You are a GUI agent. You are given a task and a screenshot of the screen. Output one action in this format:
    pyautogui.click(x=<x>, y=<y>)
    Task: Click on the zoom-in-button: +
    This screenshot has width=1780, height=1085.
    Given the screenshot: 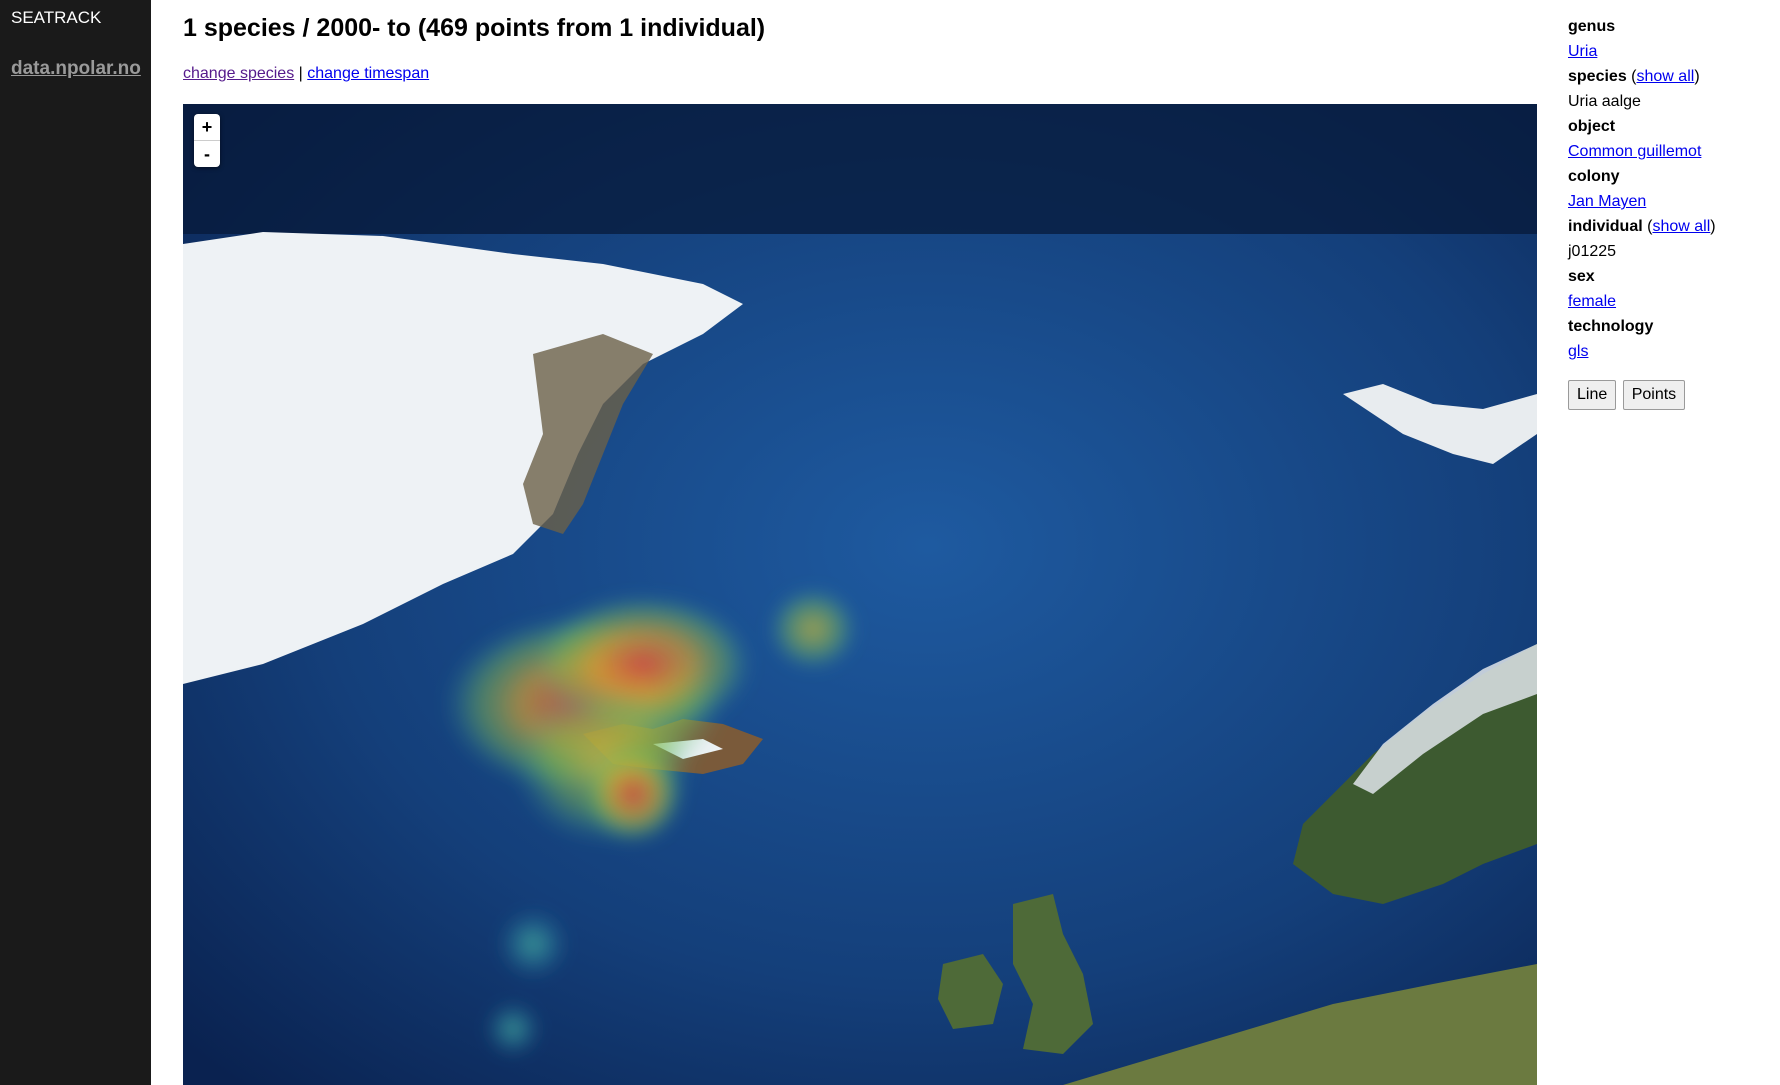 What is the action you would take?
    pyautogui.click(x=207, y=127)
    